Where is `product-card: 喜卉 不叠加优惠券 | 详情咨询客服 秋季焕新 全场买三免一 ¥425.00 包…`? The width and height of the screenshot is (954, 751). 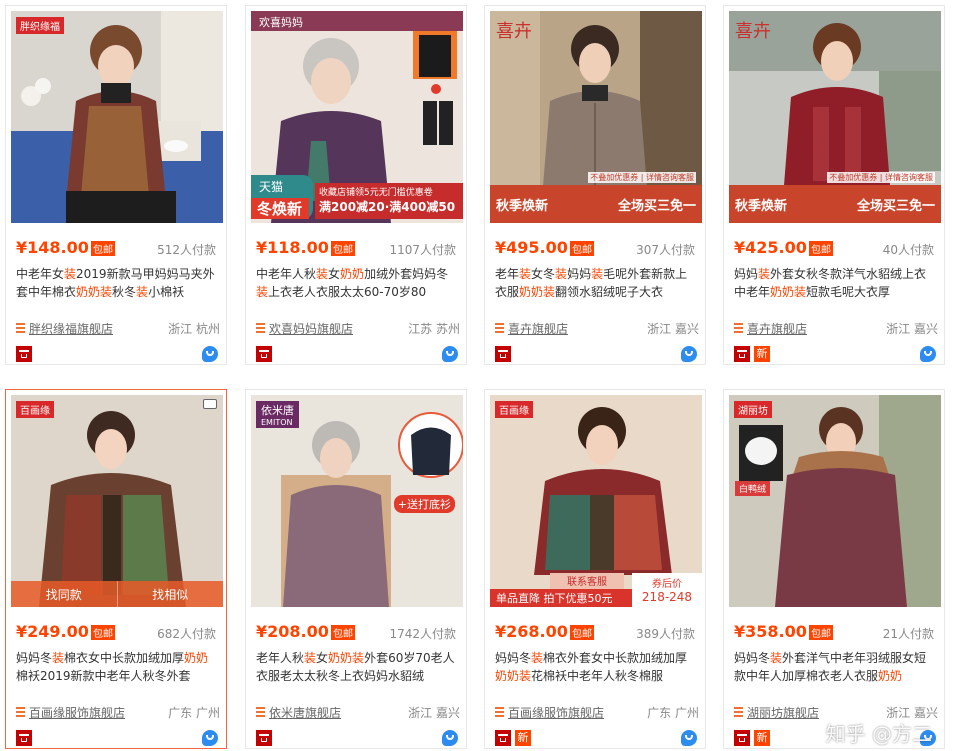
product-card: 喜卉 不叠加优惠券 | 详情咨询客服 秋季焕新 全场买三免一 ¥425.00 包… is located at coordinates (834, 185).